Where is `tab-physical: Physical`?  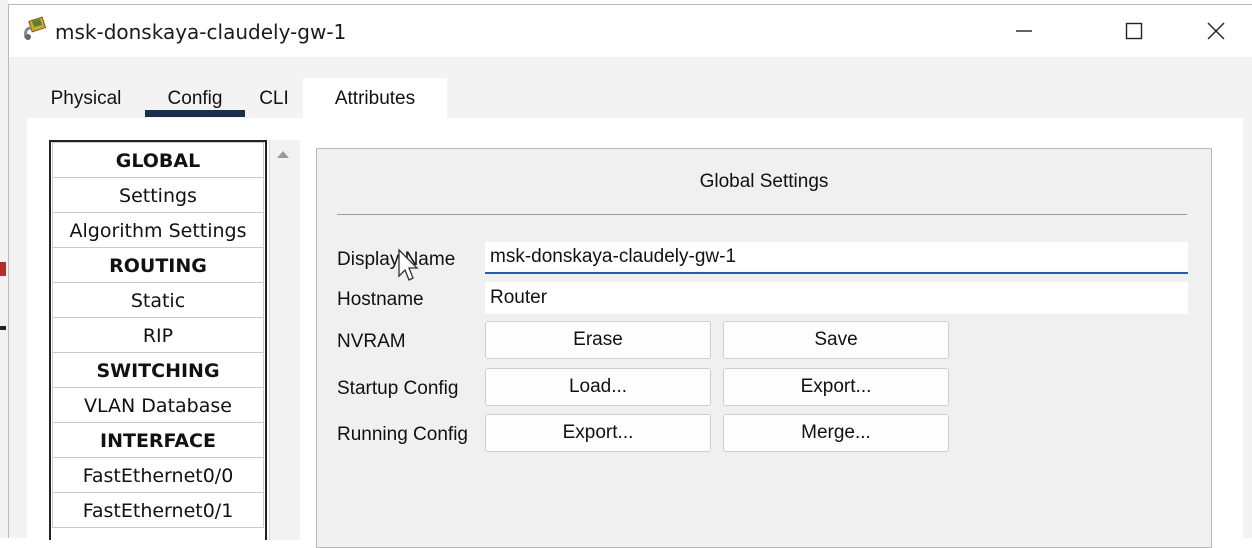
tab-physical: Physical is located at coordinates (86, 98).